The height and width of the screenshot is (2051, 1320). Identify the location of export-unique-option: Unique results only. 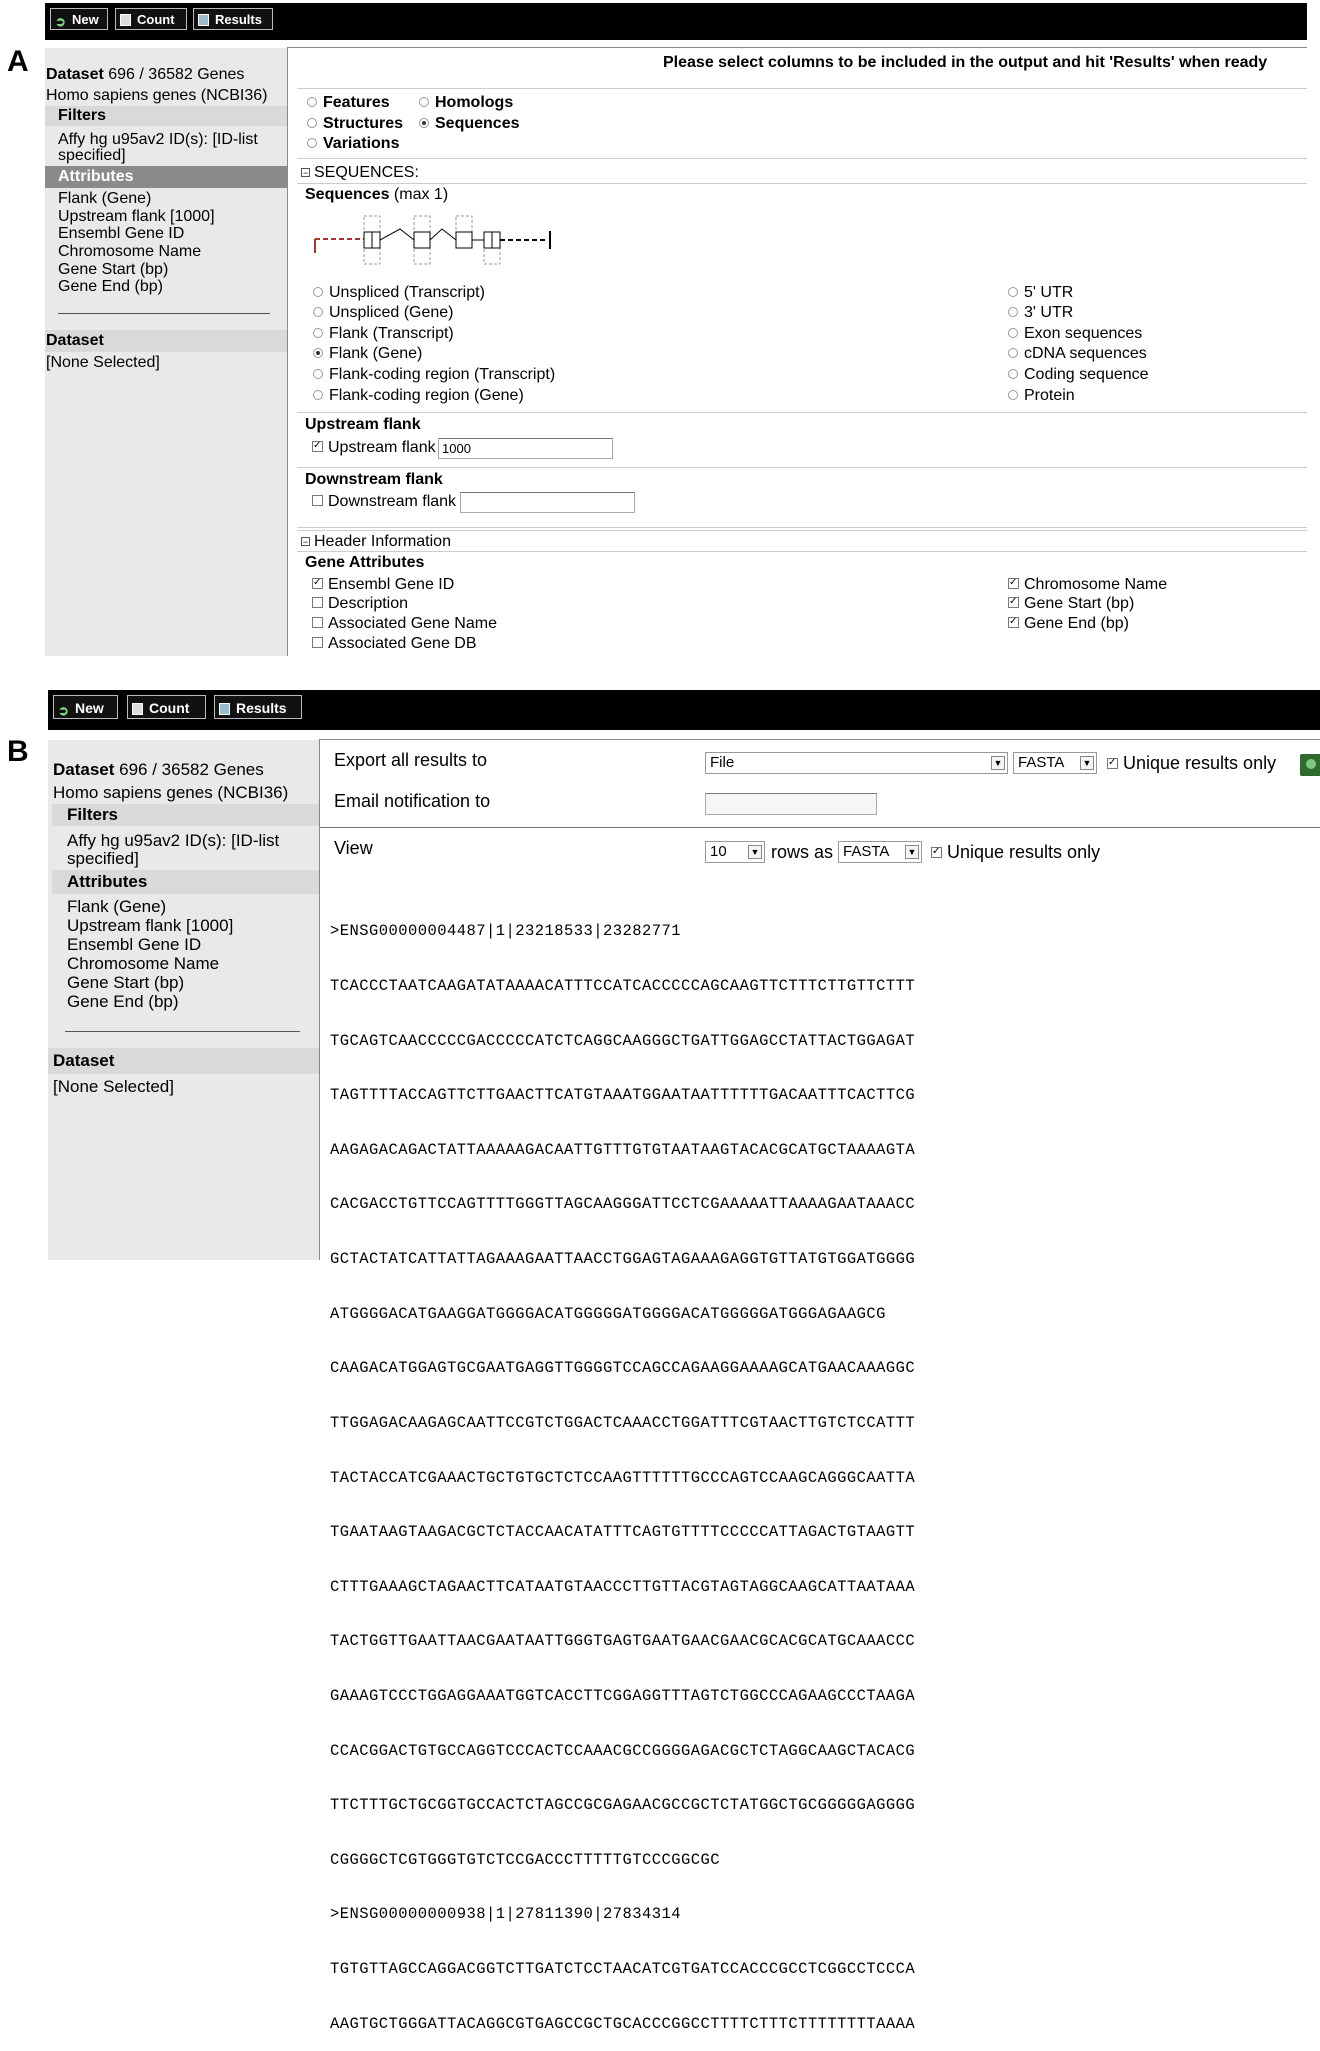
(1191, 763).